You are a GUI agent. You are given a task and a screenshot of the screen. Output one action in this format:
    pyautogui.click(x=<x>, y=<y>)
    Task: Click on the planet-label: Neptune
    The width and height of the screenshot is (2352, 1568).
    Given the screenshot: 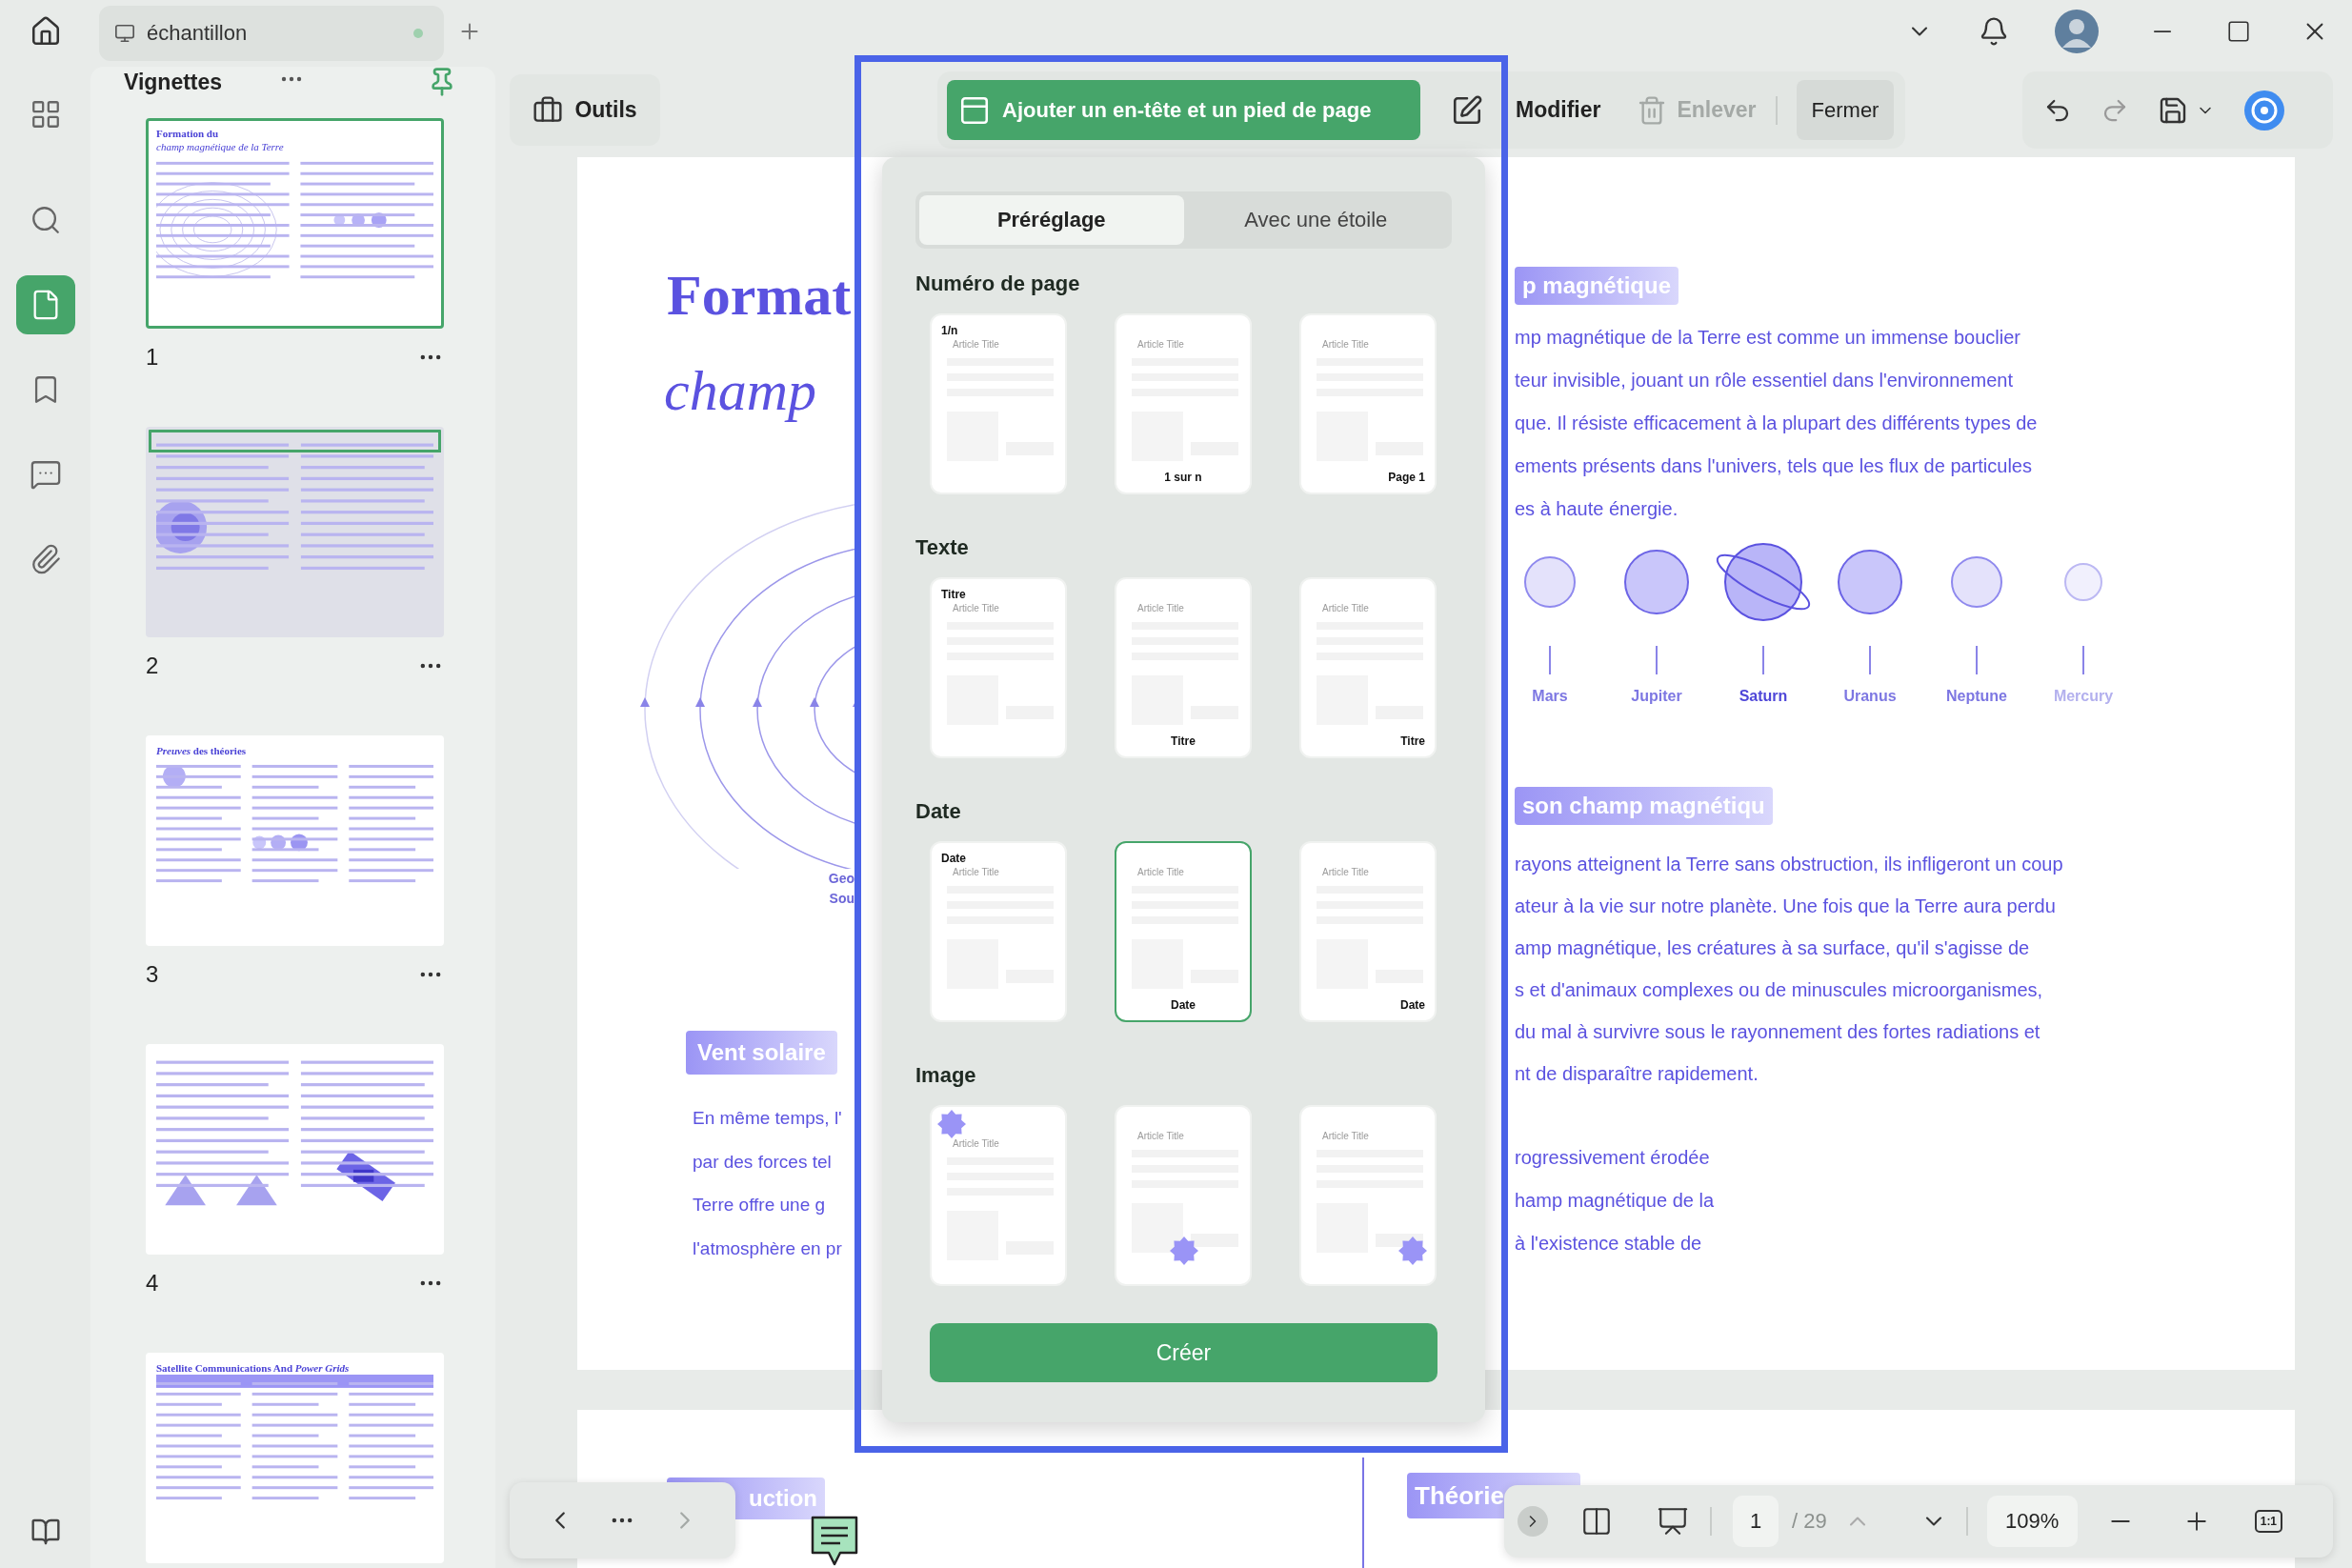 What is the action you would take?
    pyautogui.click(x=1977, y=696)
    